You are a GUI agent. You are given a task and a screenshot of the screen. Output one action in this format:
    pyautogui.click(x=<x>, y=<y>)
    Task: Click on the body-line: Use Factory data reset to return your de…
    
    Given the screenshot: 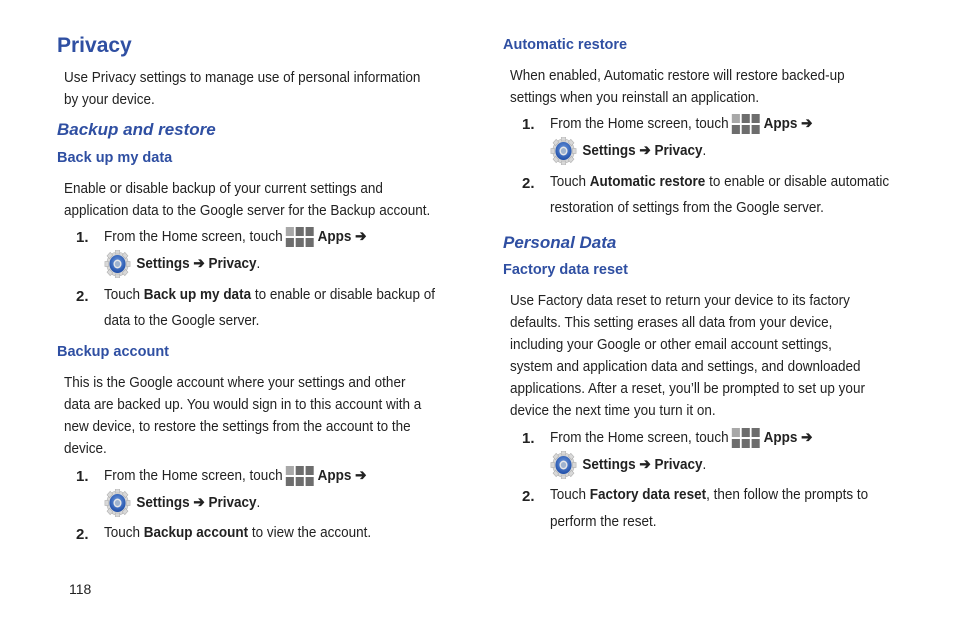 What is the action you would take?
    pyautogui.click(x=680, y=300)
    